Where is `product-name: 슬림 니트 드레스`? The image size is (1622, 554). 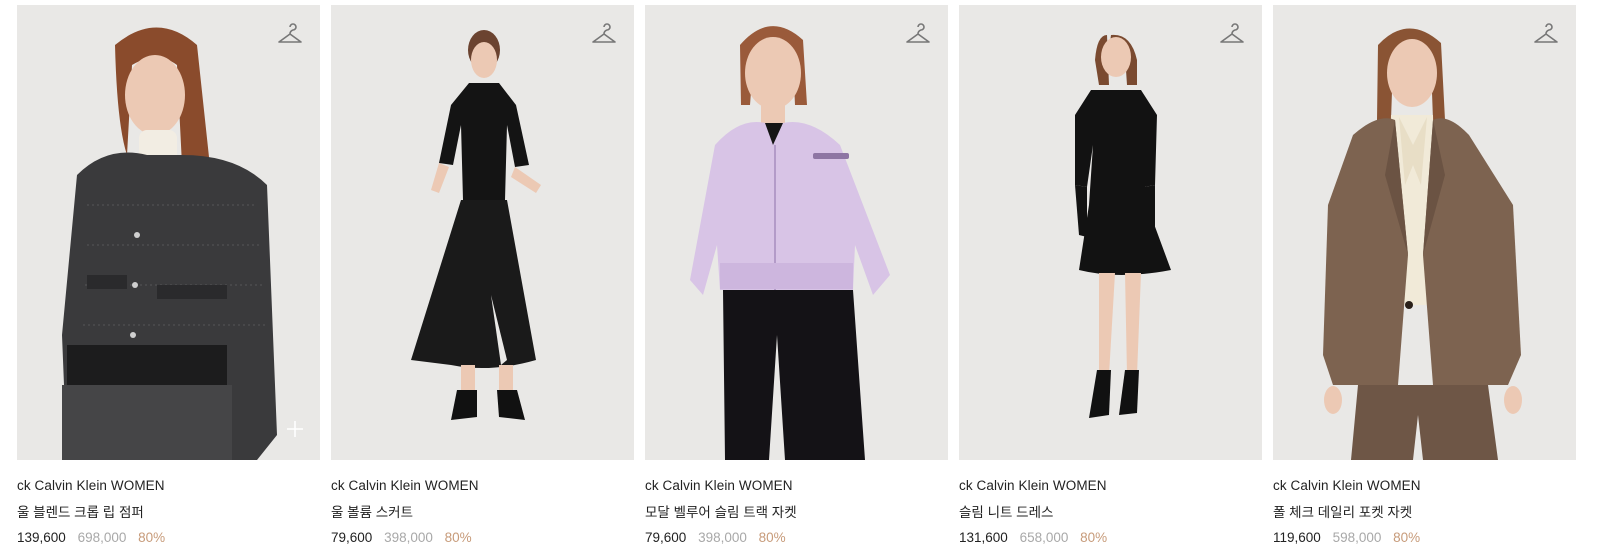
product-name: 슬림 니트 드레스 is located at coordinates (1110, 511).